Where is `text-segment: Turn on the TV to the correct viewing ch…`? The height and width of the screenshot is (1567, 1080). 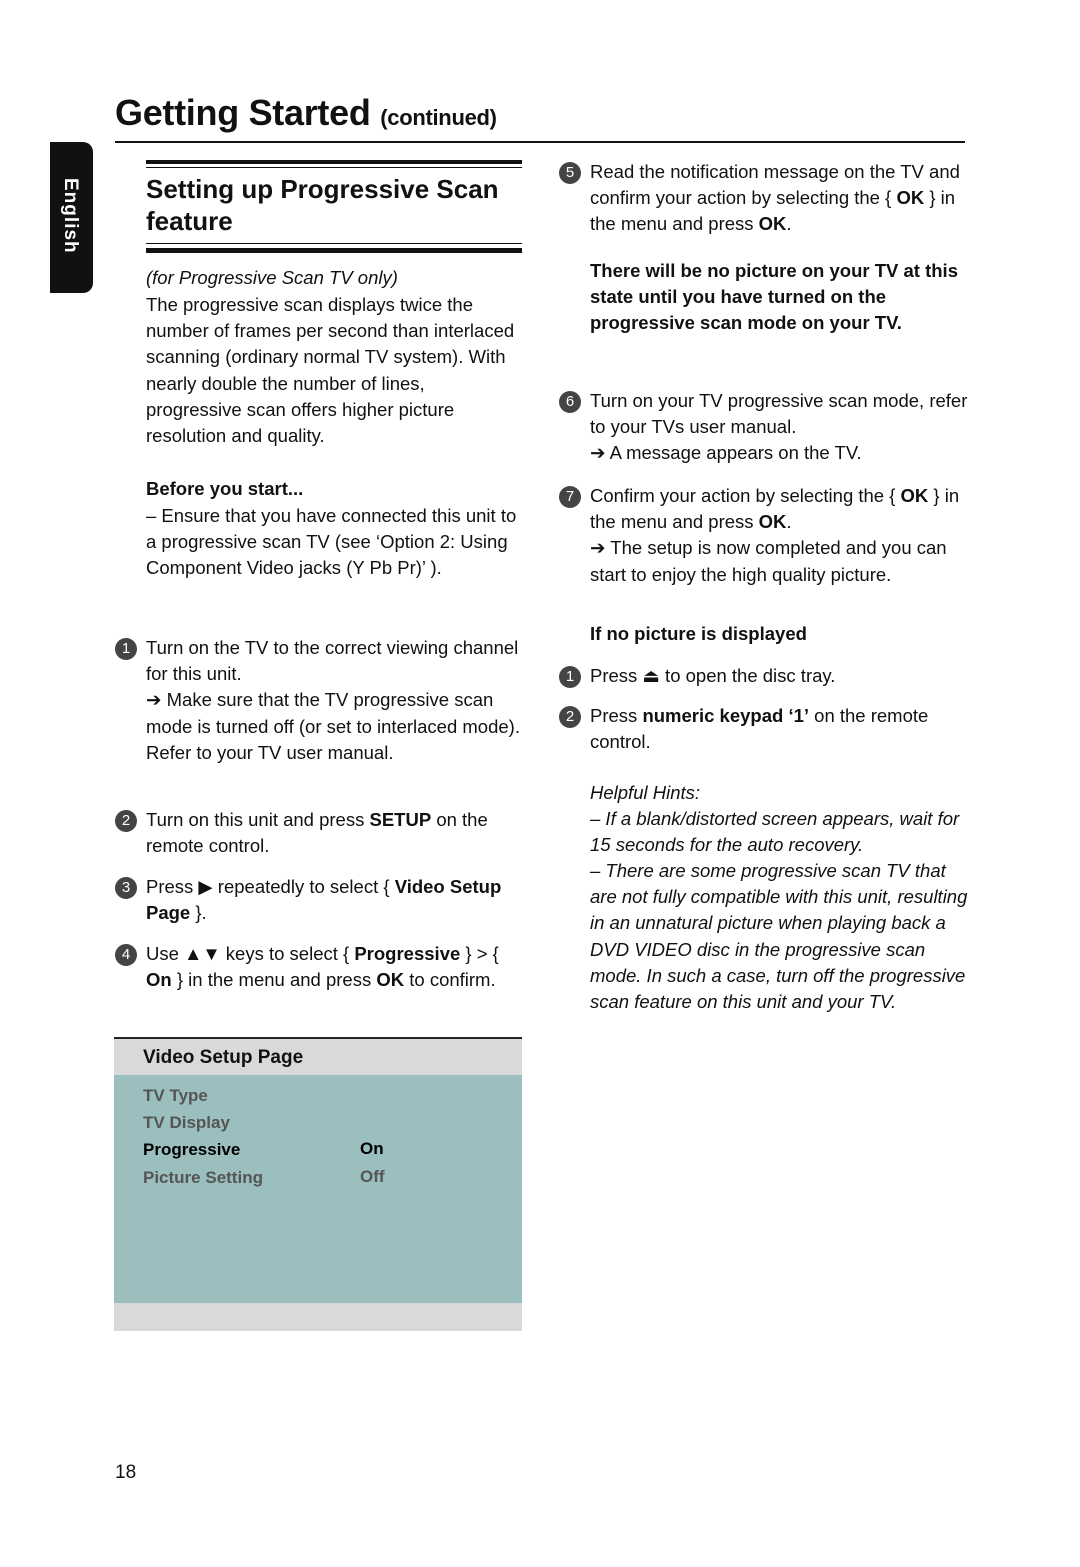
text-segment: Turn on the TV to the correct viewing ch… is located at coordinates (332, 661).